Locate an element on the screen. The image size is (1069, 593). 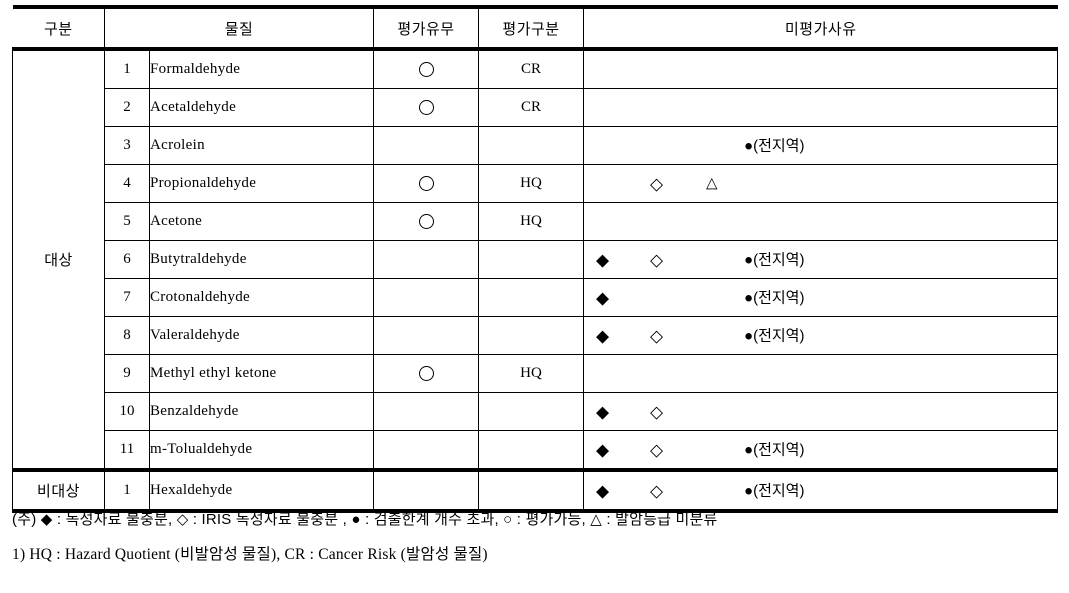
table-row: 5 Acetone HQ is located at coordinates (536, 221).